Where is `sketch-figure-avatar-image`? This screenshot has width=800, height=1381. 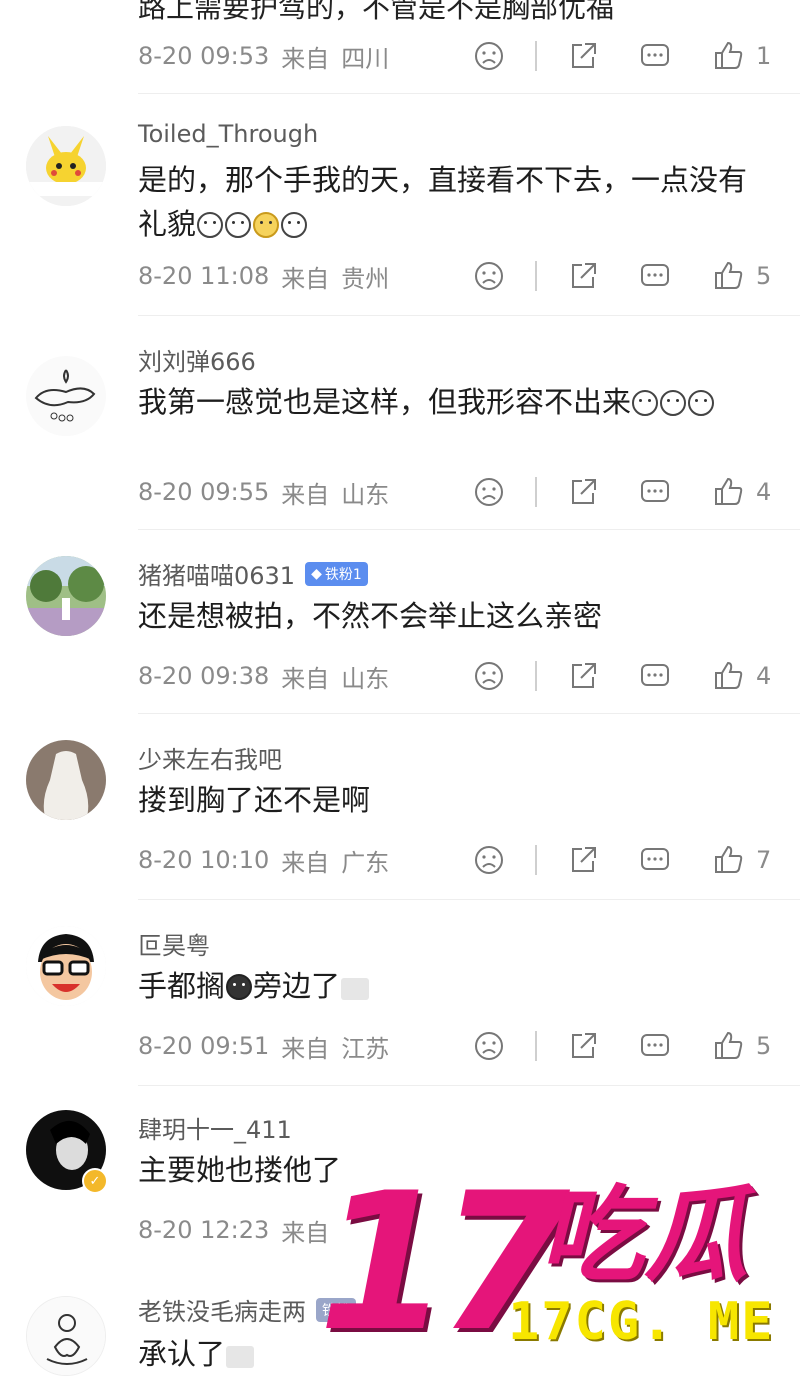
sketch-figure-avatar-image is located at coordinates (66, 1336).